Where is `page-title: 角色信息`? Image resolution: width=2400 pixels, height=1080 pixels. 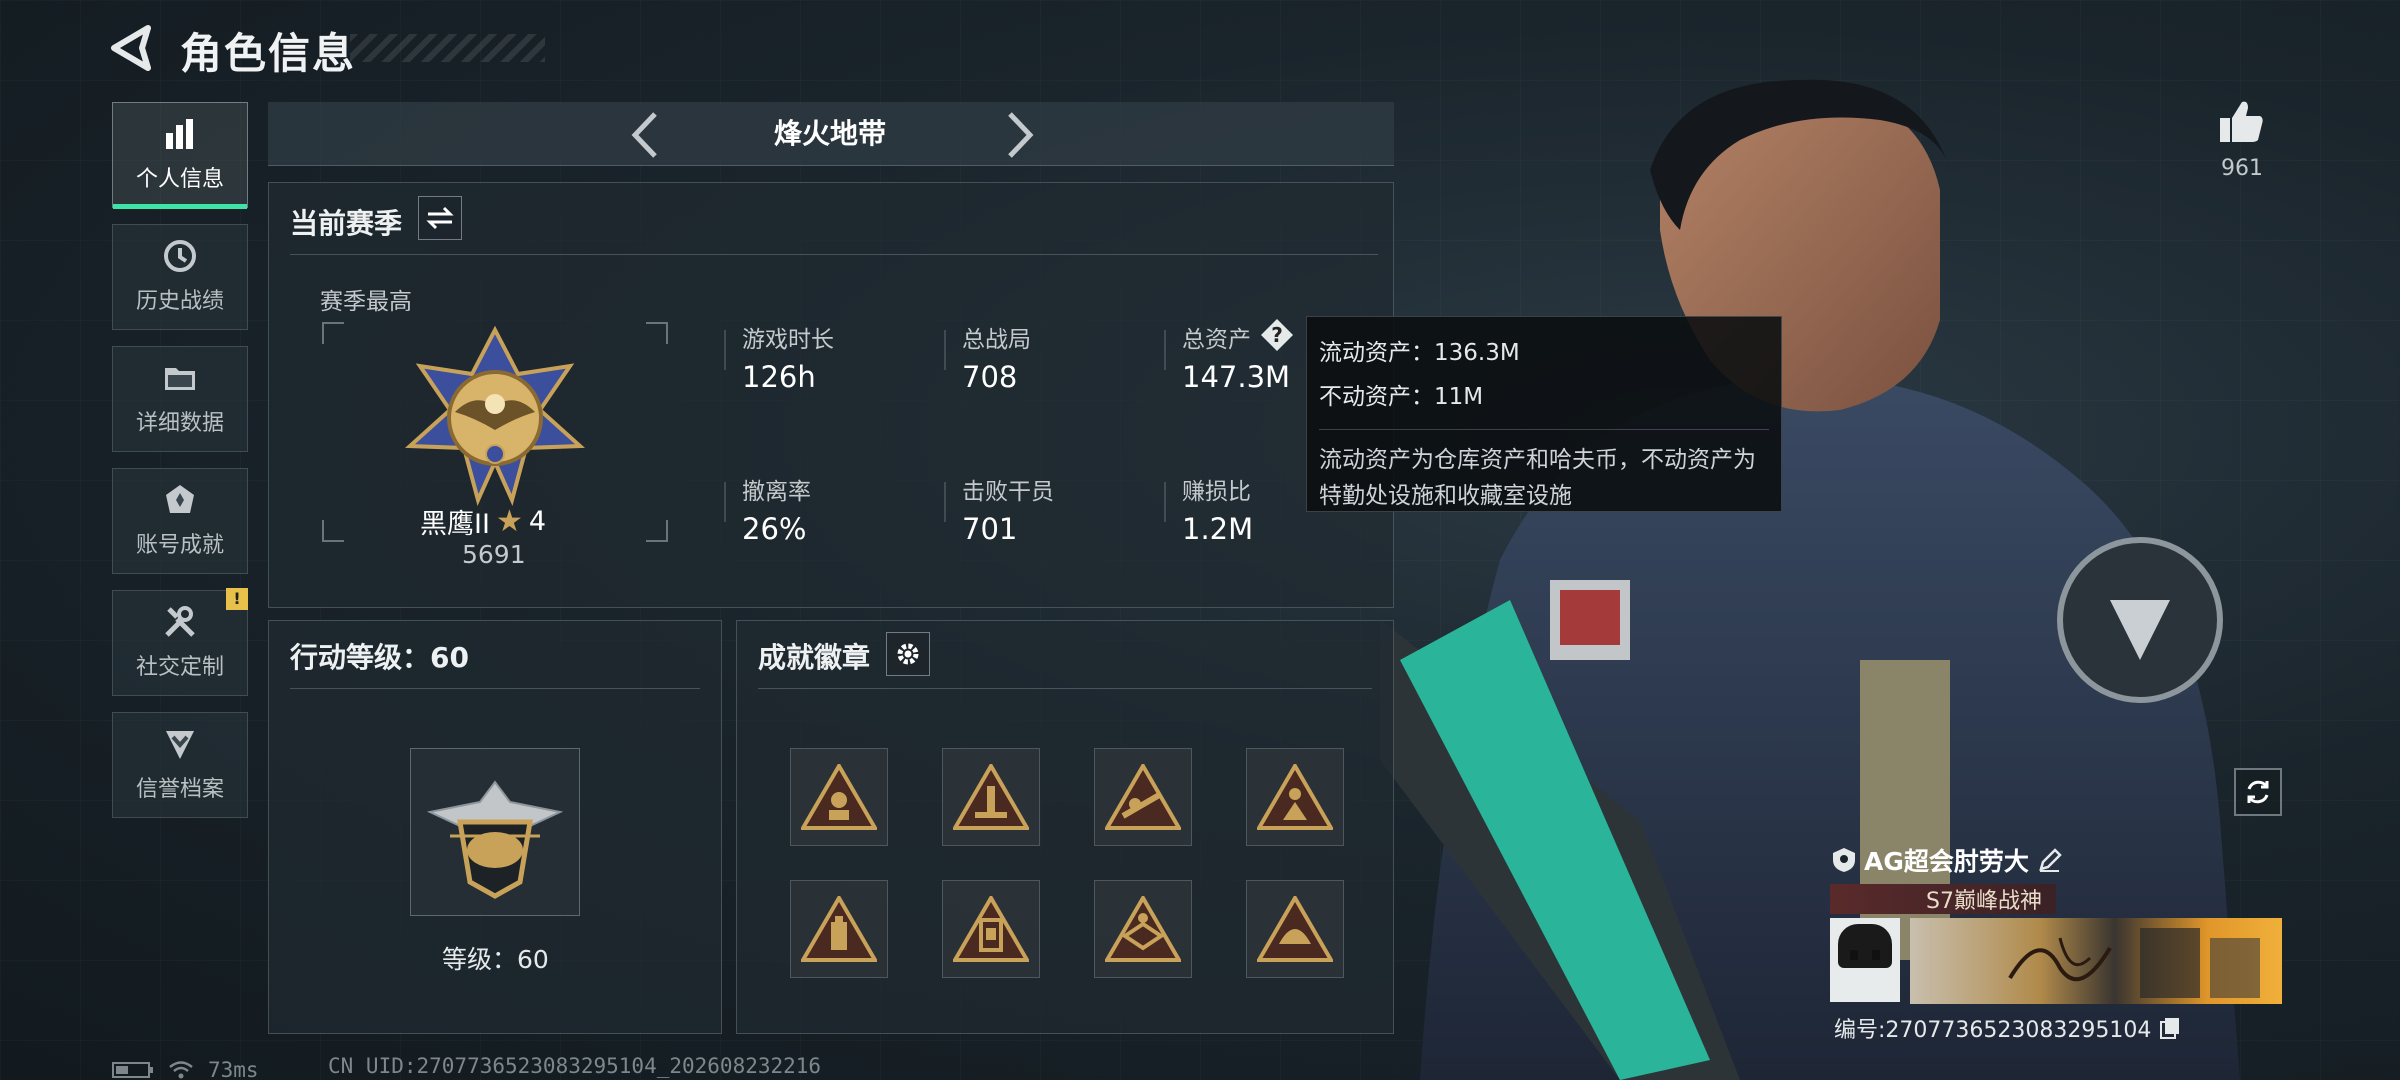 page-title: 角色信息 is located at coordinates (268, 53).